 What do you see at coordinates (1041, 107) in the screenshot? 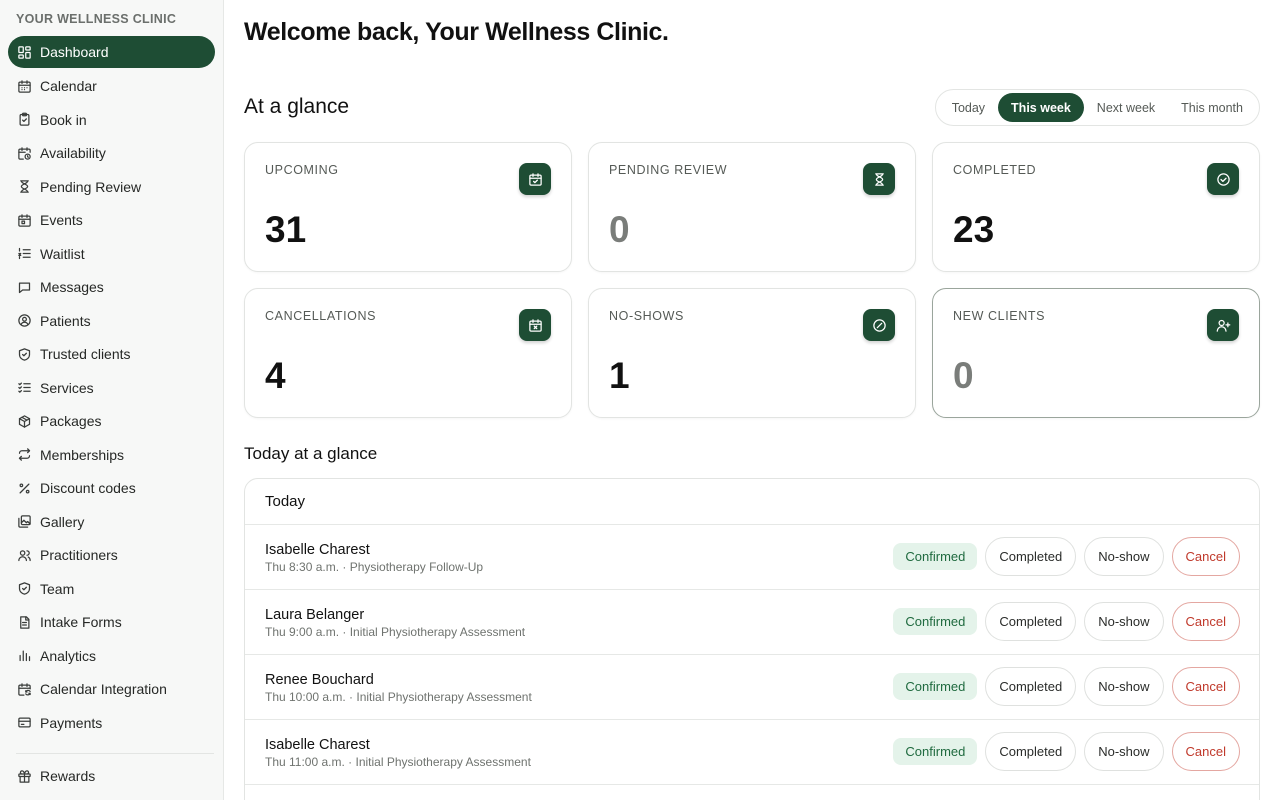
I see `range-option-this-week: This week` at bounding box center [1041, 107].